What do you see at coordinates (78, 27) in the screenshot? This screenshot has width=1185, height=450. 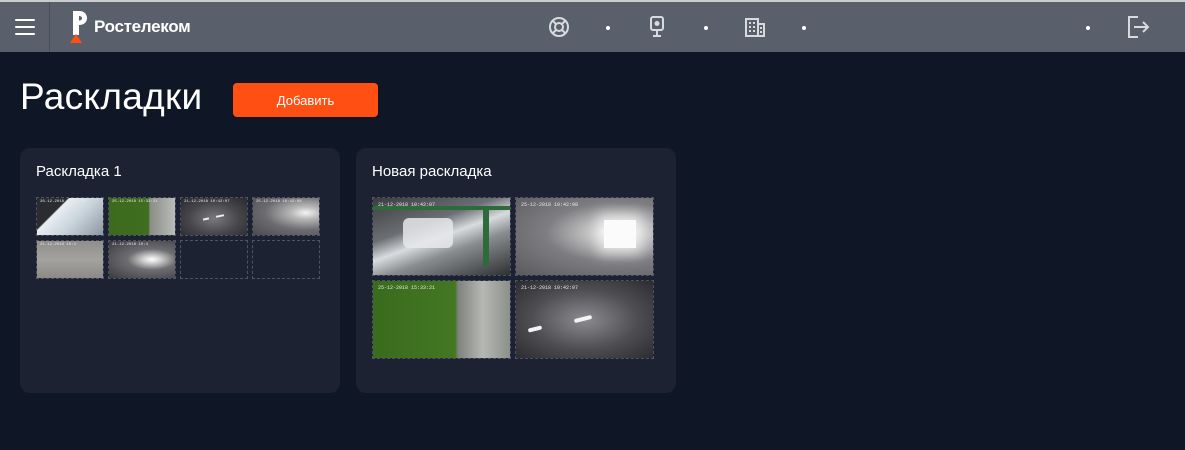 I see `logo-mark-icon` at bounding box center [78, 27].